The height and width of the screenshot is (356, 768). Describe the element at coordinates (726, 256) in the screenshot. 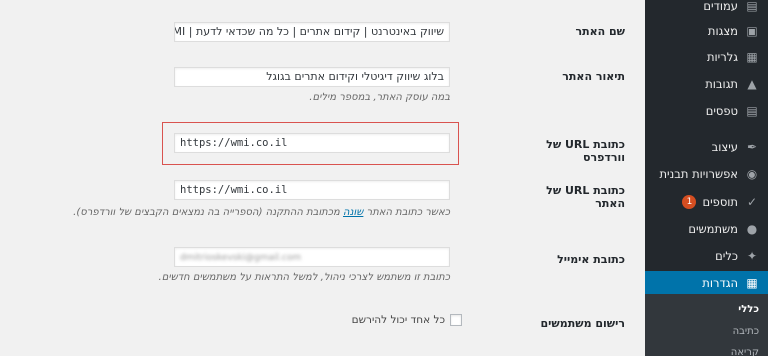

I see `sidebar-item-label: כלים` at that location.